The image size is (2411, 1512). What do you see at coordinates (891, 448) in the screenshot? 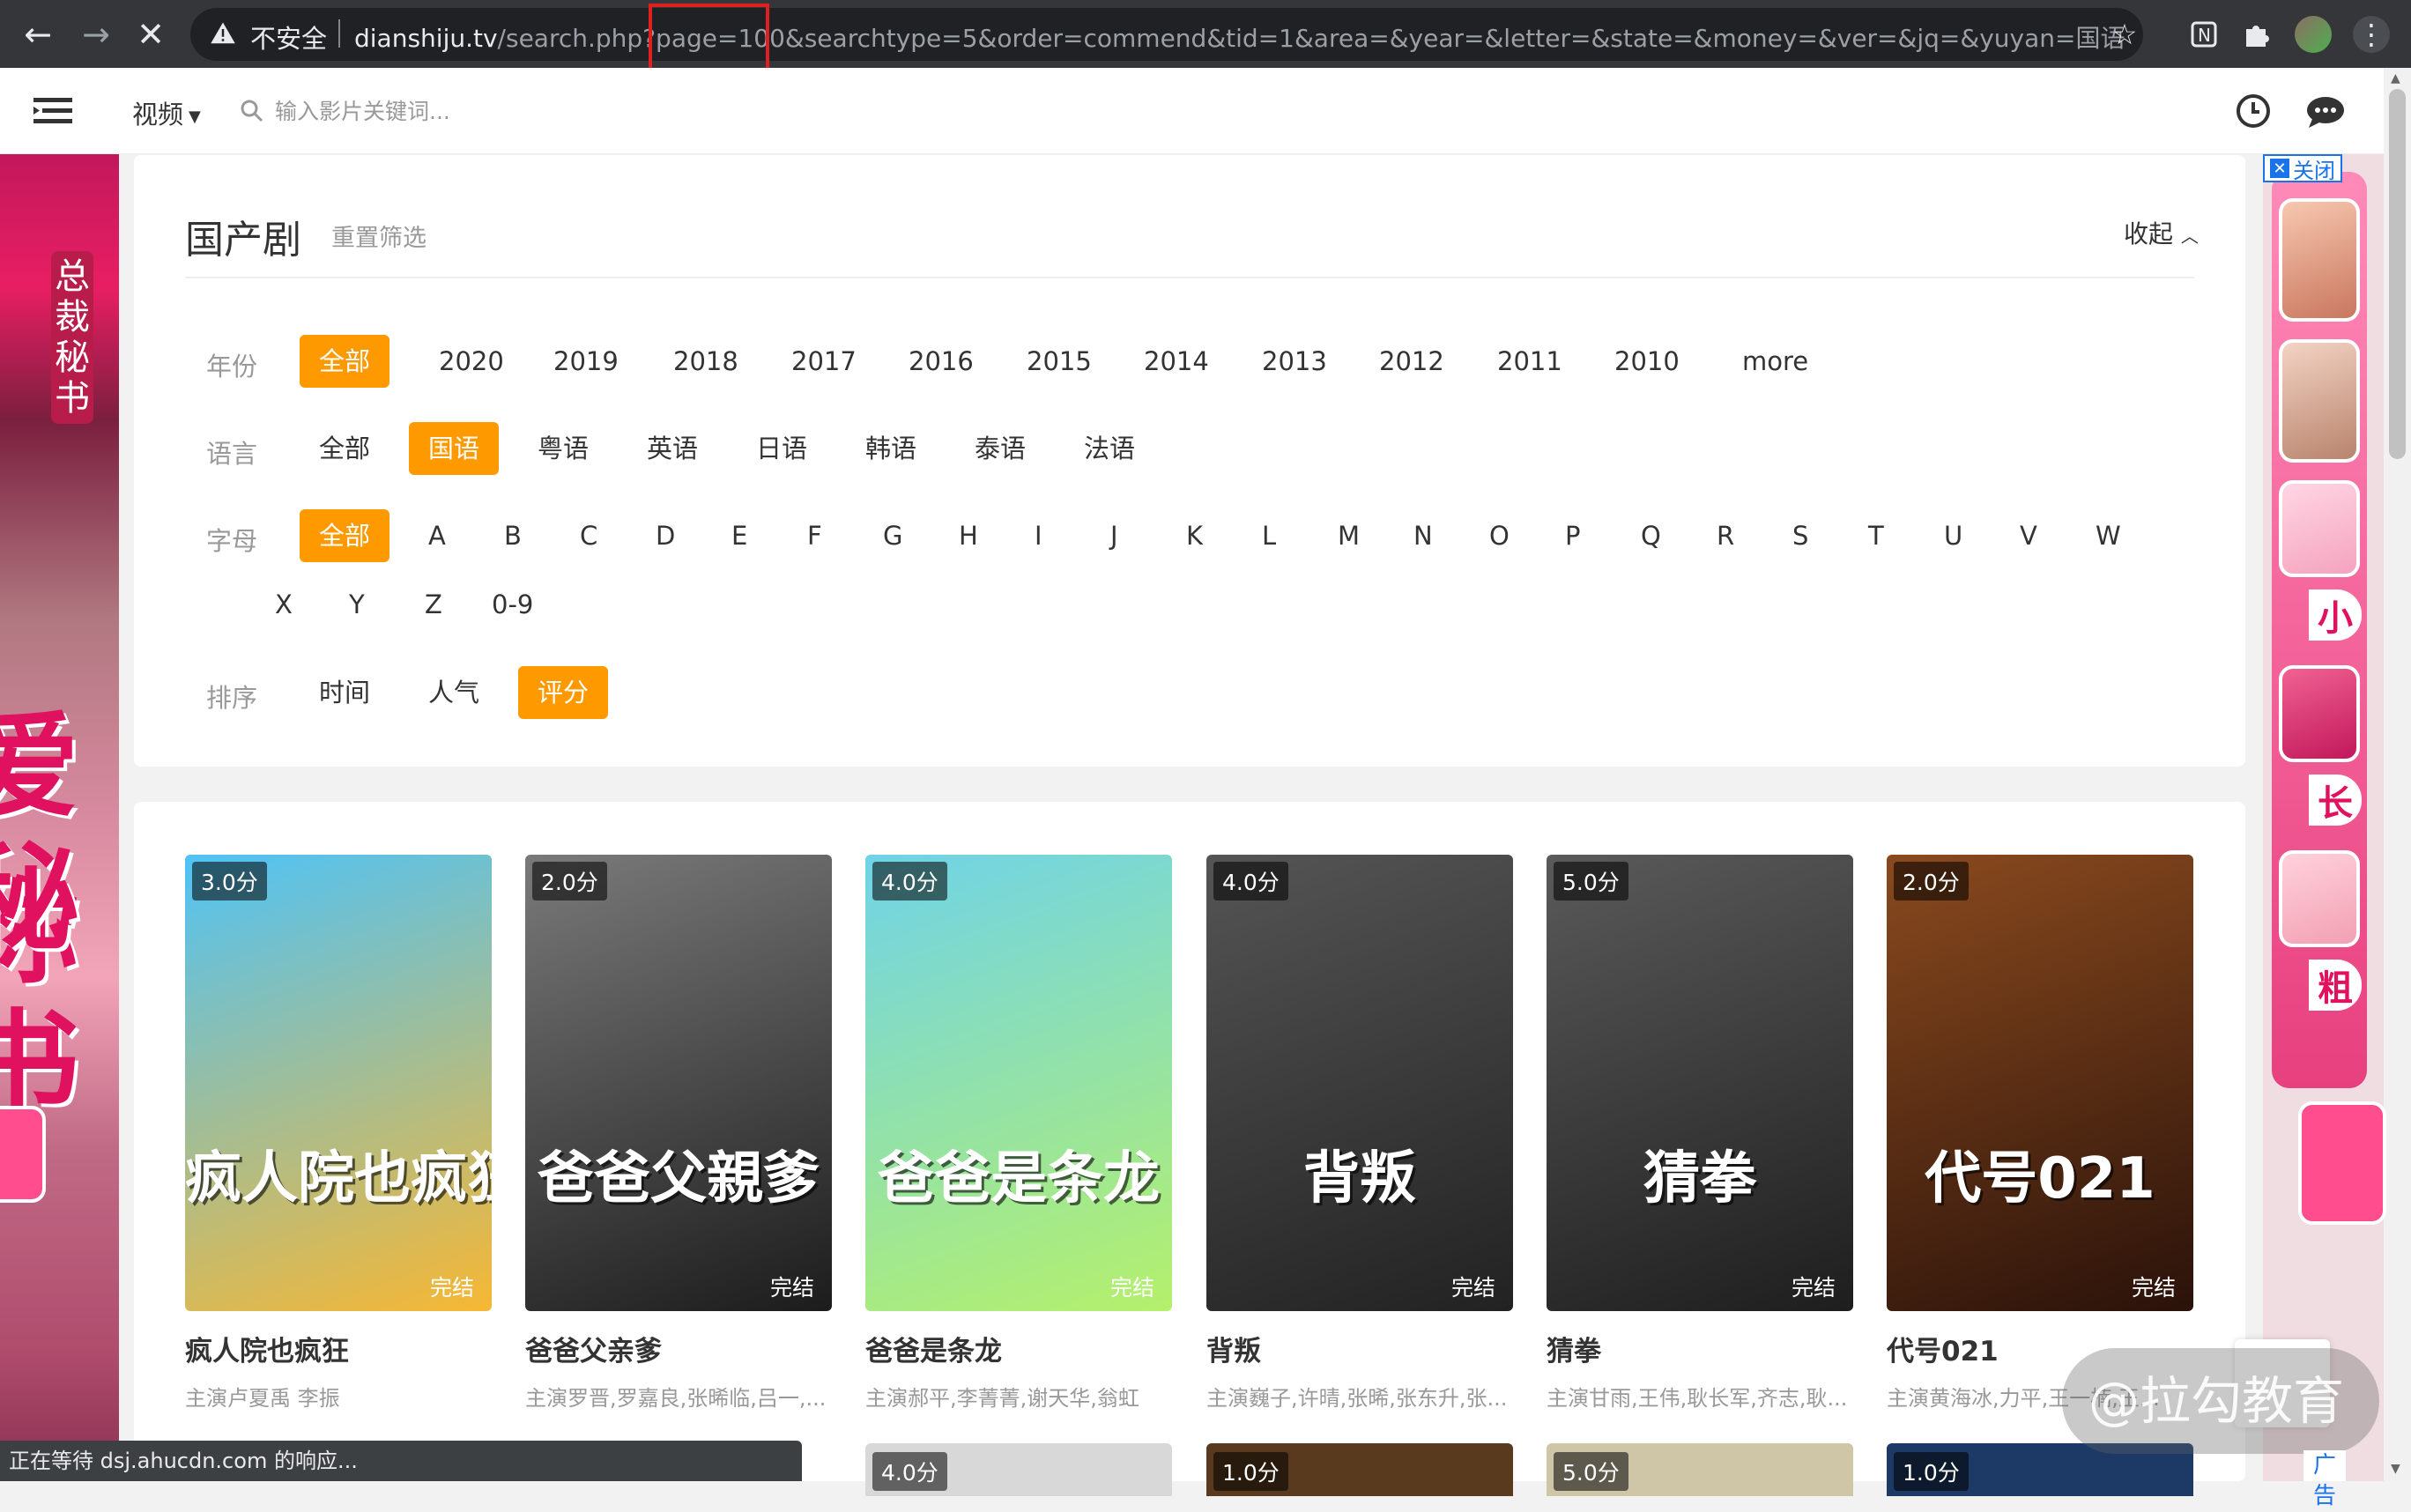
I see `filter-option: 韩语` at bounding box center [891, 448].